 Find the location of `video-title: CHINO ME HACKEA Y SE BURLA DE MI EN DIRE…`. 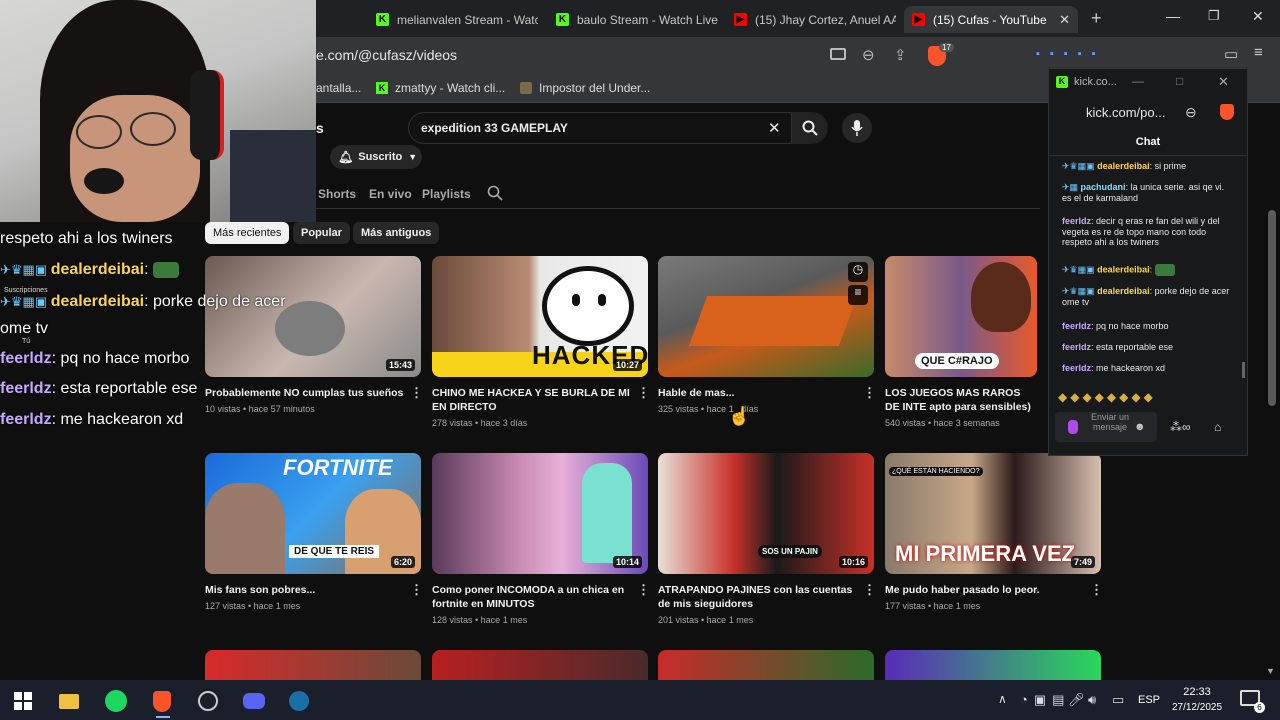

video-title: CHINO ME HACKEA Y SE BURLA DE MI EN DIRE… is located at coordinates (532, 400).